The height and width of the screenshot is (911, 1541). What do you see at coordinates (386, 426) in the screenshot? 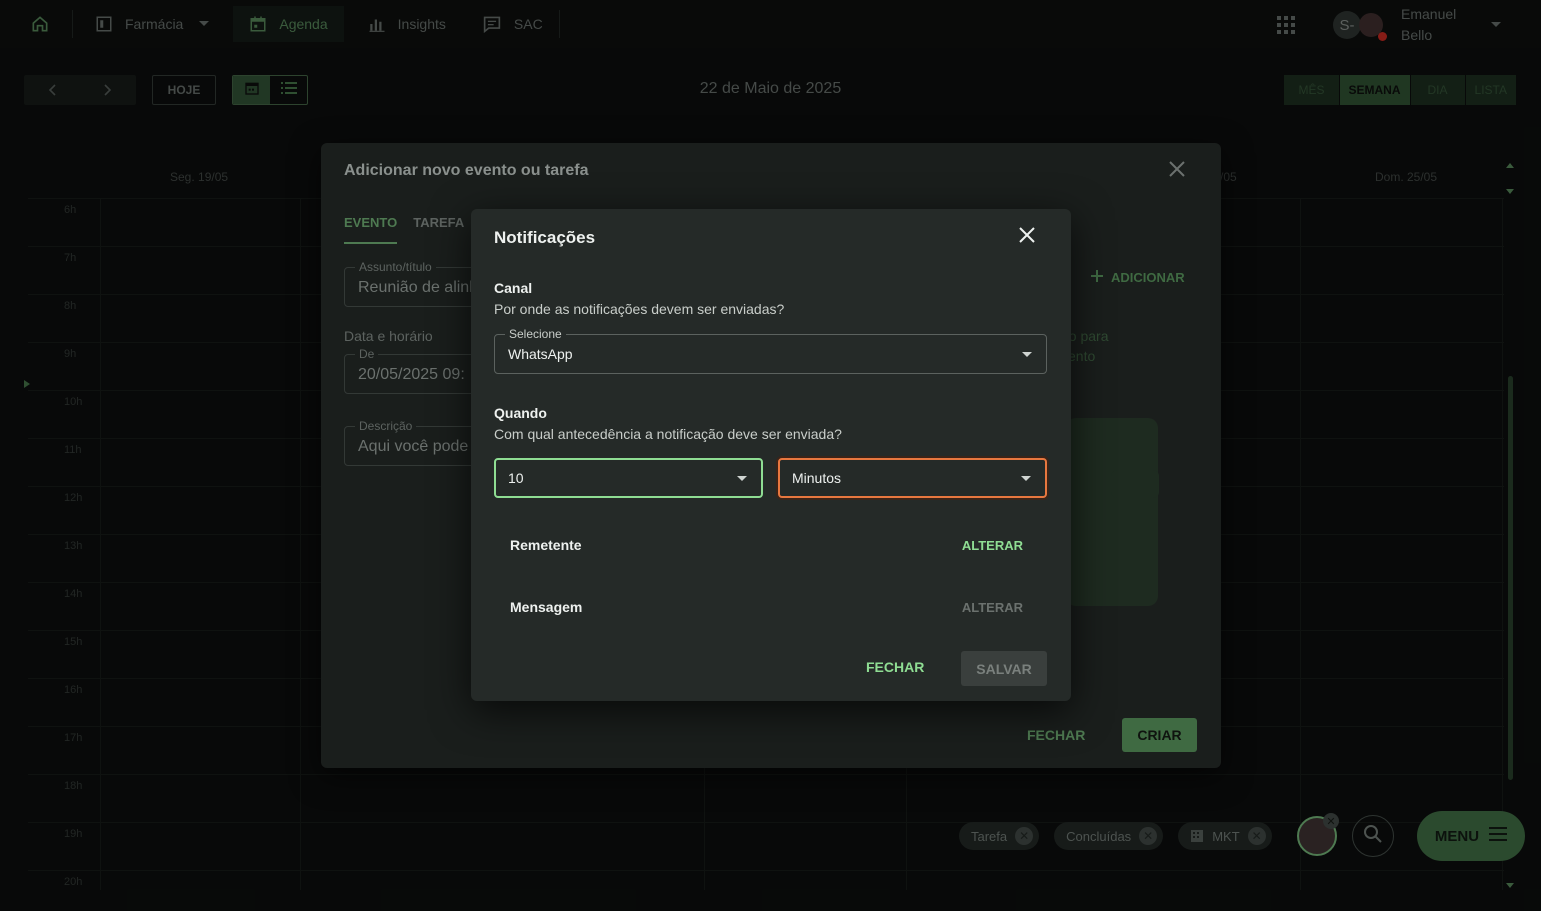
I see `description-label: Descrição` at bounding box center [386, 426].